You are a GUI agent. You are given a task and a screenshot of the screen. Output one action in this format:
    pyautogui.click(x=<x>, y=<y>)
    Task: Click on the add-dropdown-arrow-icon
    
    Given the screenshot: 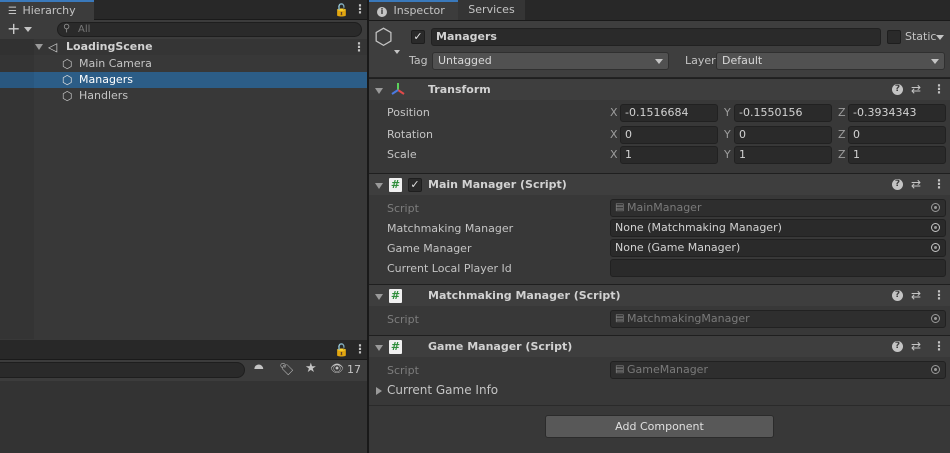 What is the action you would take?
    pyautogui.click(x=28, y=29)
    